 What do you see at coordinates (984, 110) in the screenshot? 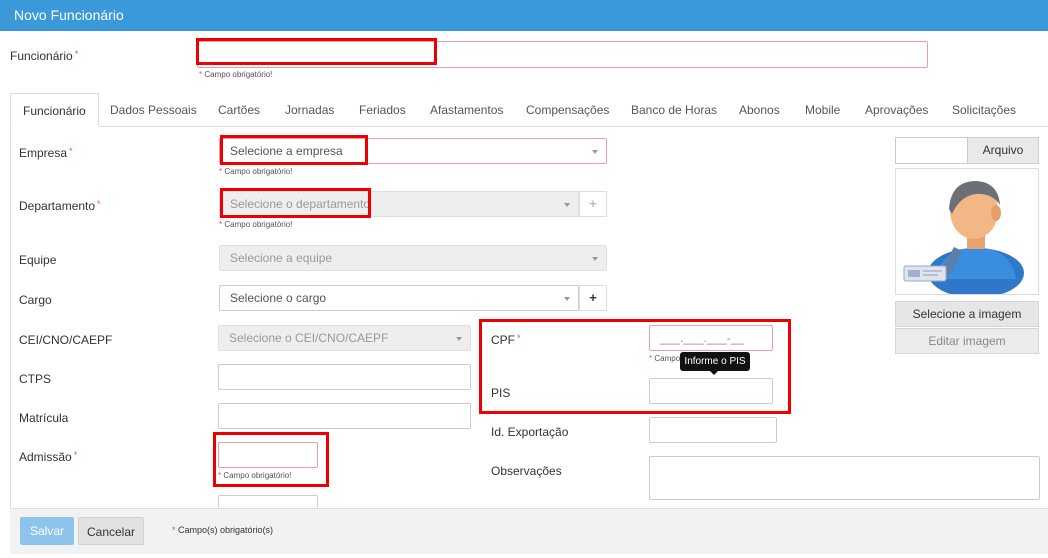
I see `tab-solicitacoes: Solicitações` at bounding box center [984, 110].